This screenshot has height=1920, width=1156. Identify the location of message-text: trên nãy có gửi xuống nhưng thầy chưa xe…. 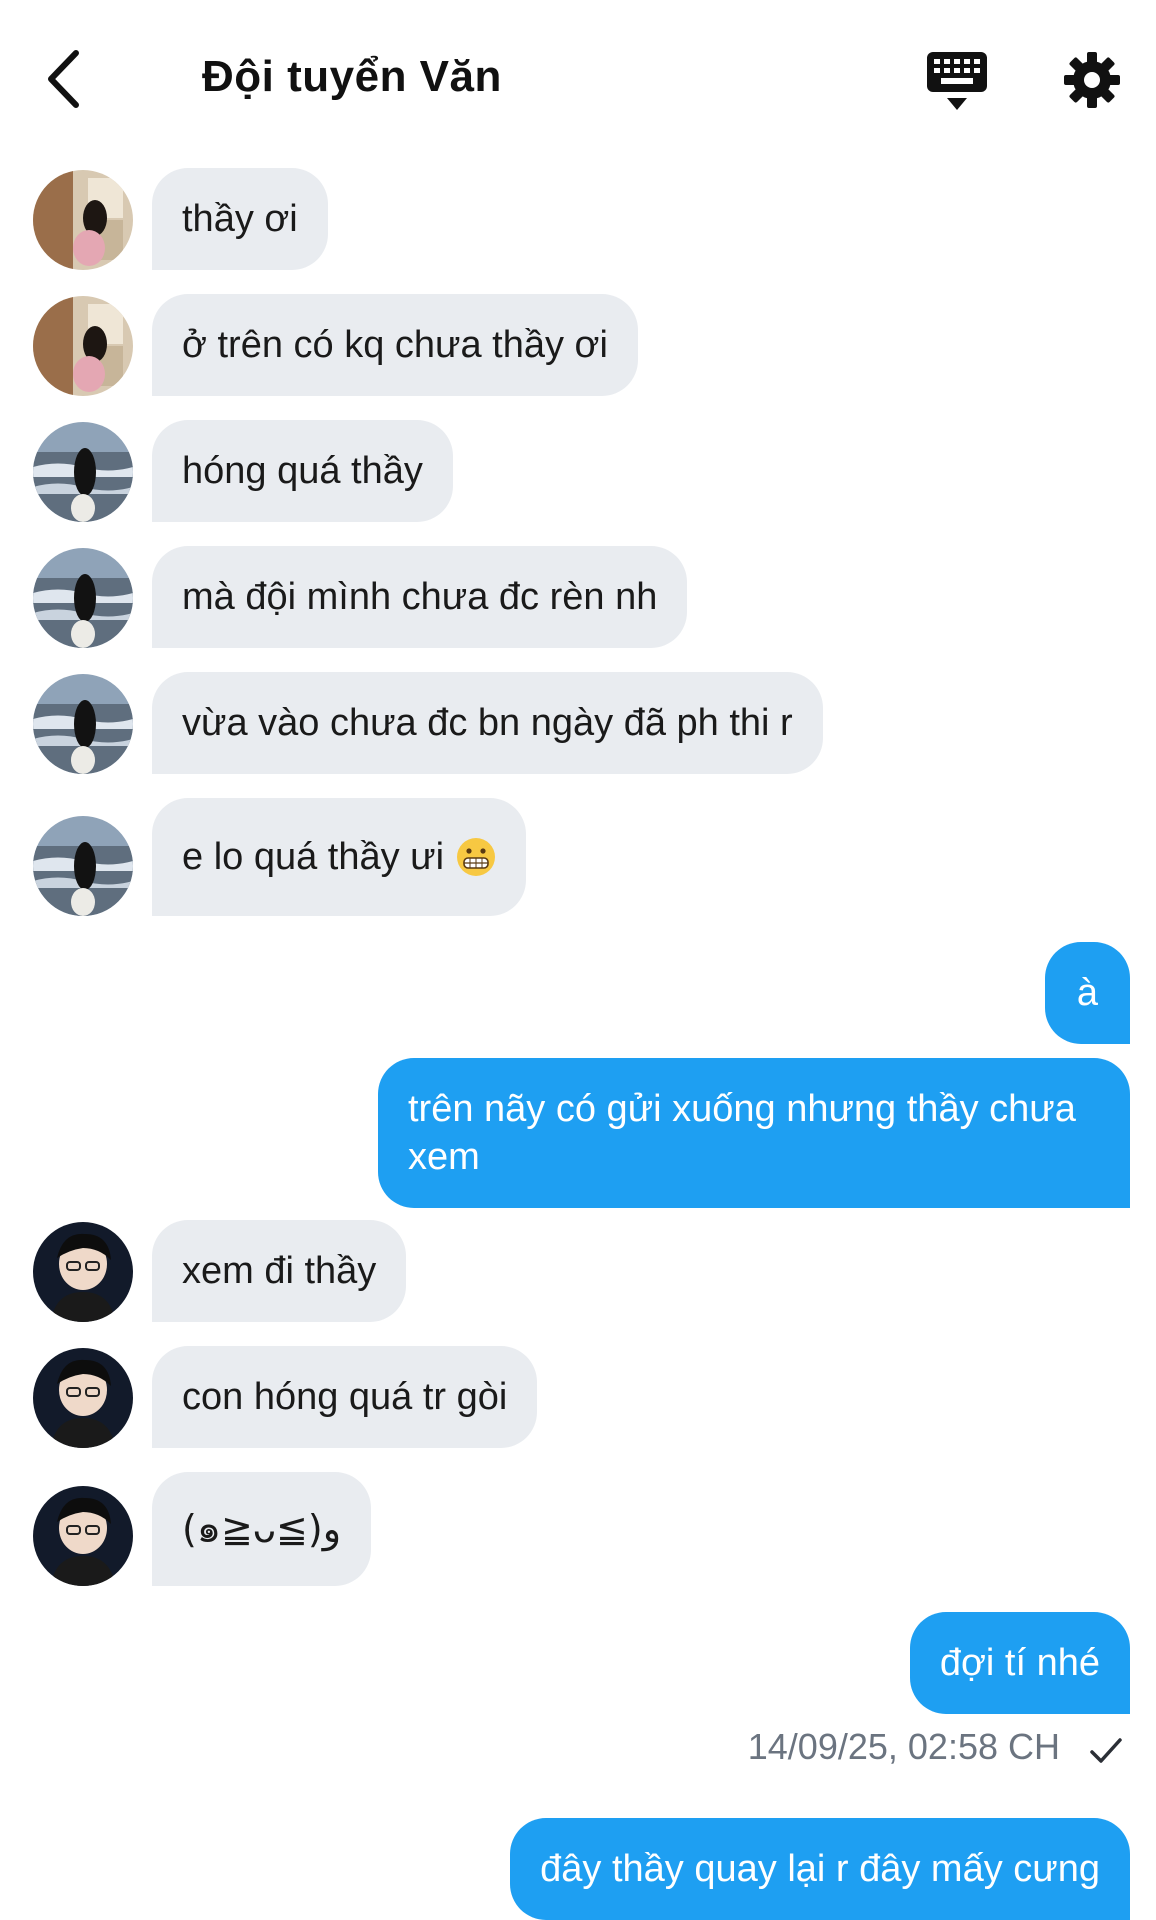
(742, 1133).